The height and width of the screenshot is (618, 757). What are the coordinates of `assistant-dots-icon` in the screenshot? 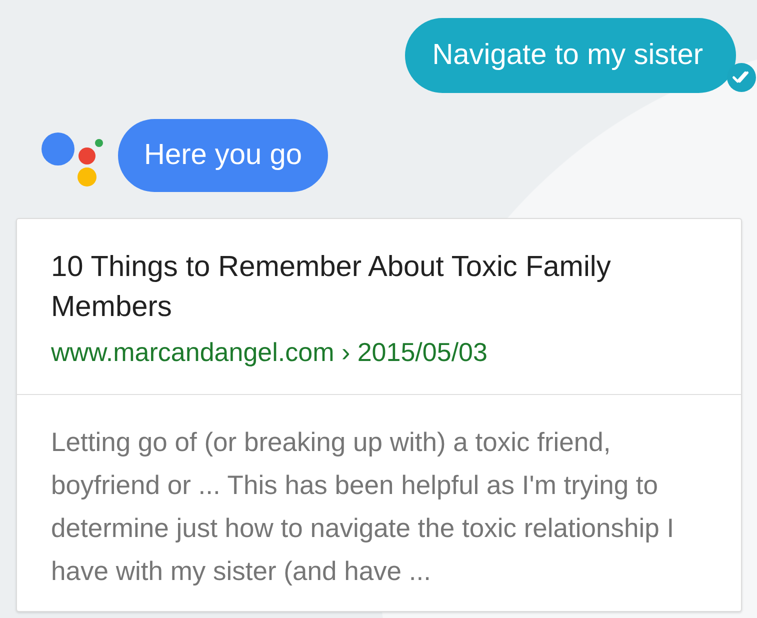 It's located at (73, 161).